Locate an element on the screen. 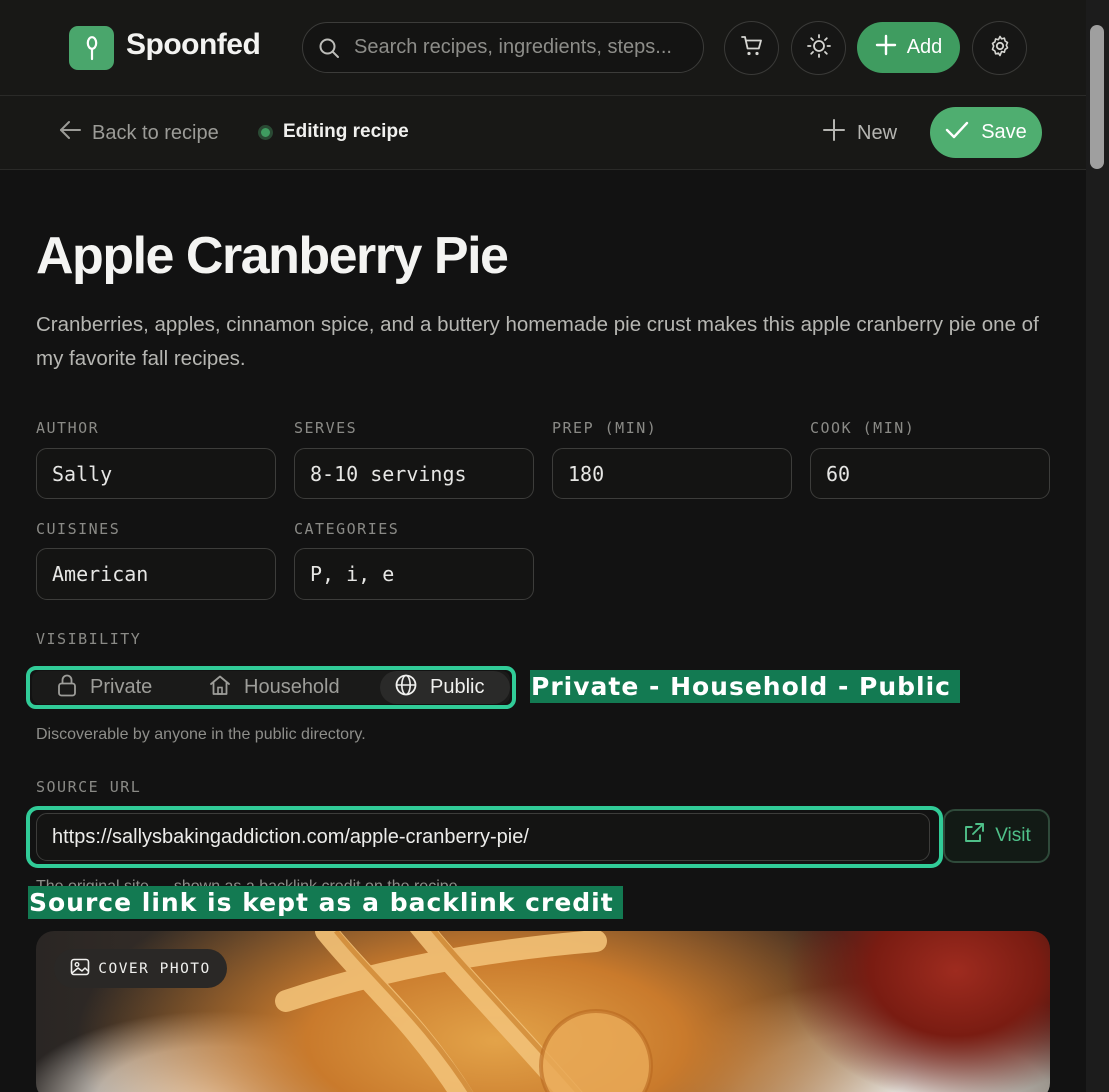  cart-icon is located at coordinates (752, 48).